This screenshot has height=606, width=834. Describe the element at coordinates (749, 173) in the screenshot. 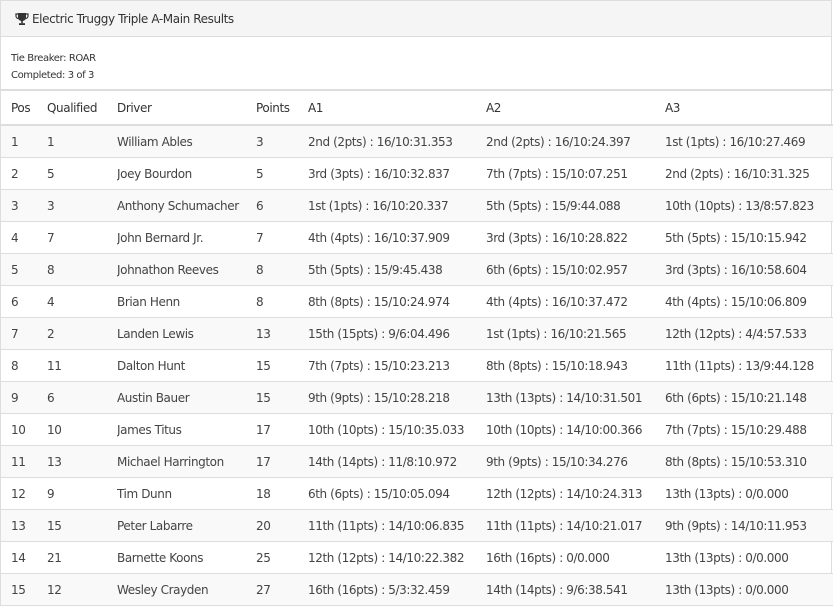

I see `a3-cell: 2nd (2pts) : 16/10:31.325` at that location.